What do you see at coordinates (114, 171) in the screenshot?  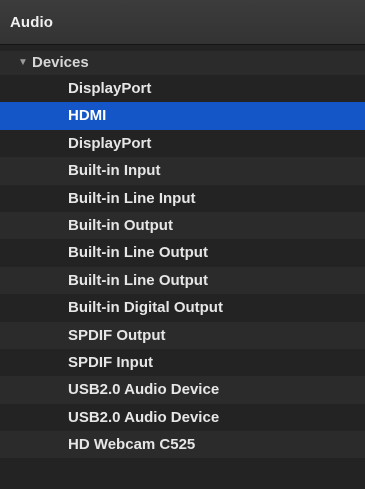 I see `device-label: Built-in Input` at bounding box center [114, 171].